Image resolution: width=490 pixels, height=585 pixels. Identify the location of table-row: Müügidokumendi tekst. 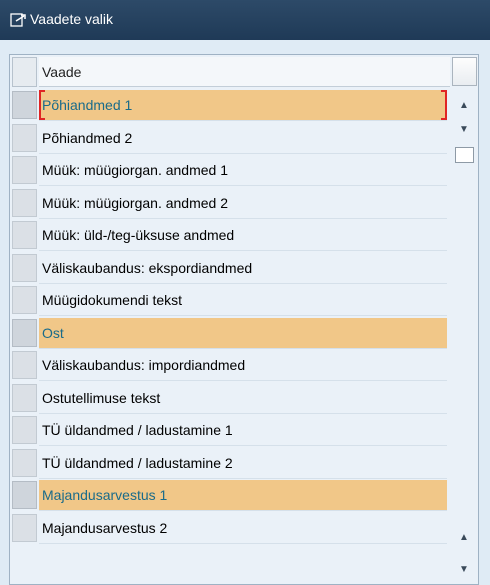
(230, 300).